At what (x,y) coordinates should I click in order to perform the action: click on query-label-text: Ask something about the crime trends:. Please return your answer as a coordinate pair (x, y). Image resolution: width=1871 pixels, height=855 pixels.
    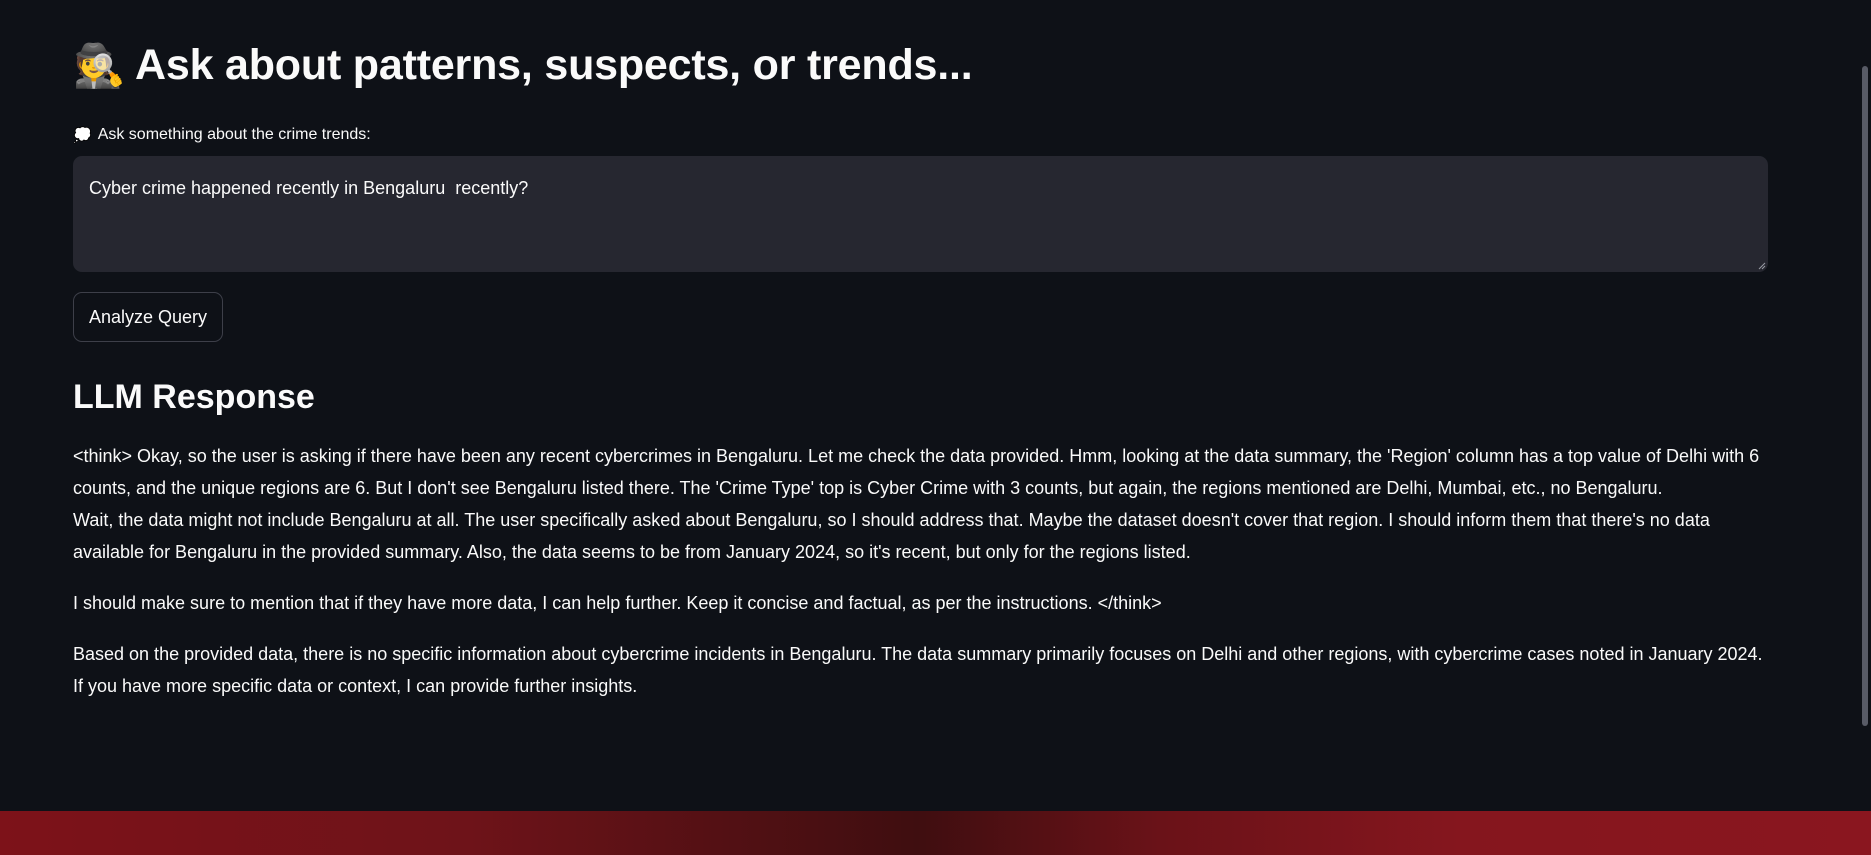
    Looking at the image, I should click on (234, 134).